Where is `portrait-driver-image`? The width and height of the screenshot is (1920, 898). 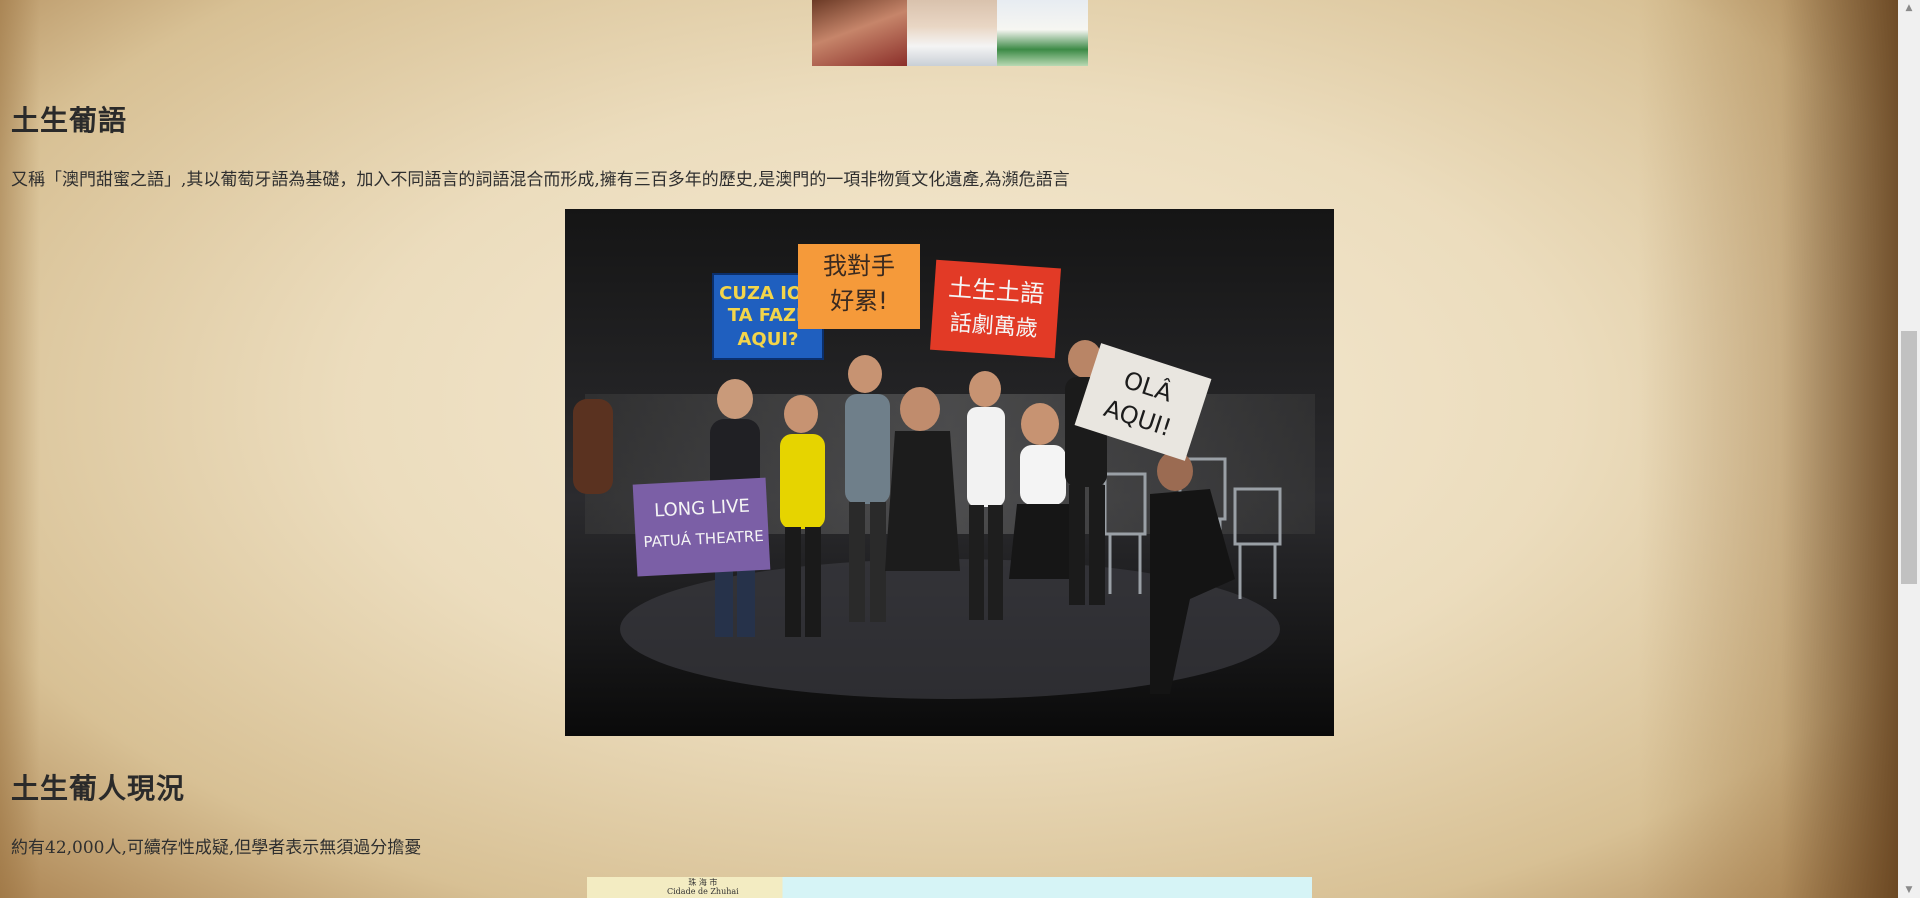 portrait-driver-image is located at coordinates (952, 33).